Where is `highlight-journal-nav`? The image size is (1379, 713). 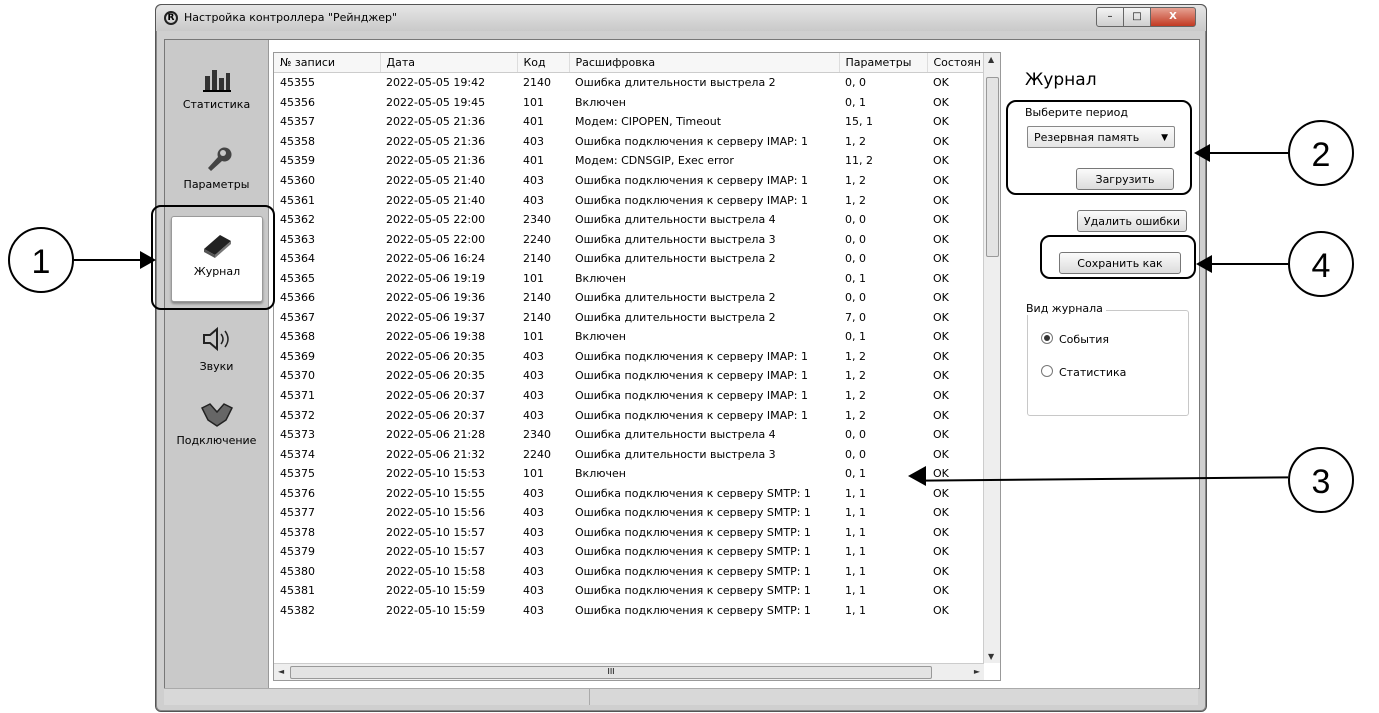
highlight-journal-nav is located at coordinates (213, 257).